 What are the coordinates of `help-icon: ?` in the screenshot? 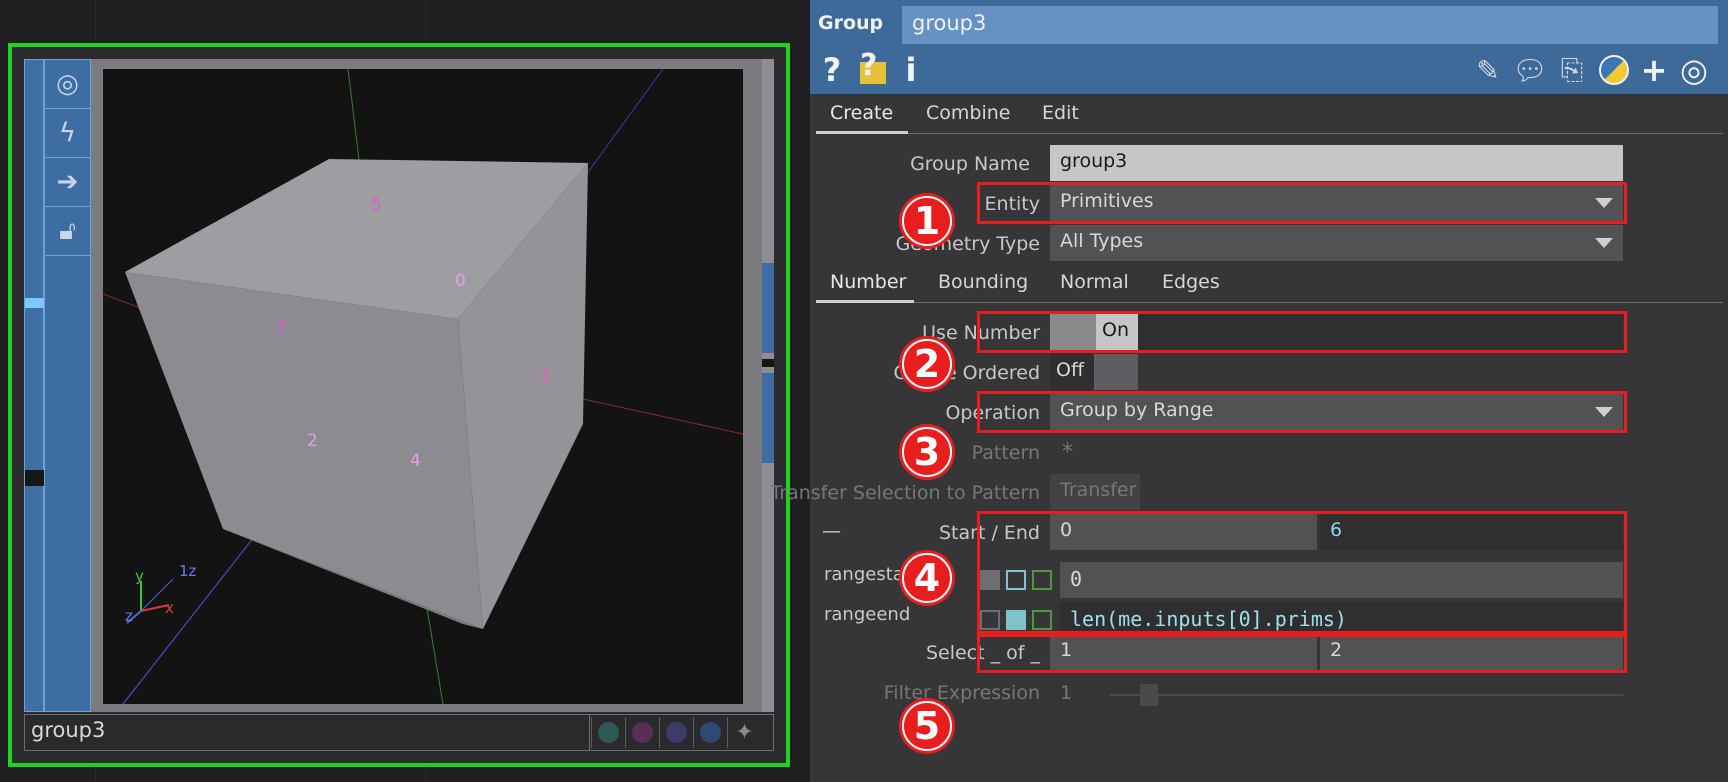 It's located at (832, 70).